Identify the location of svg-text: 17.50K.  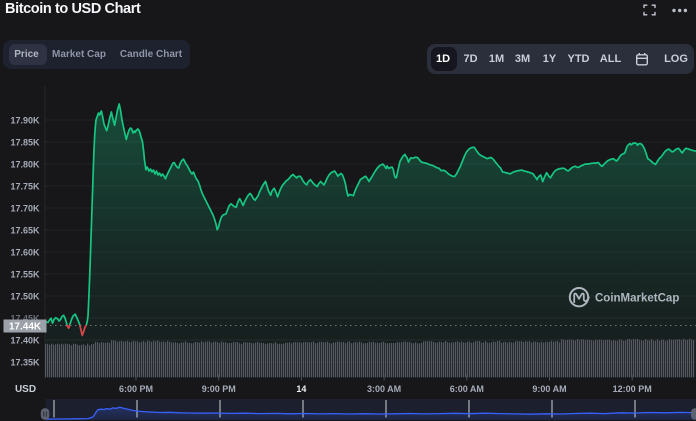
(25, 297).